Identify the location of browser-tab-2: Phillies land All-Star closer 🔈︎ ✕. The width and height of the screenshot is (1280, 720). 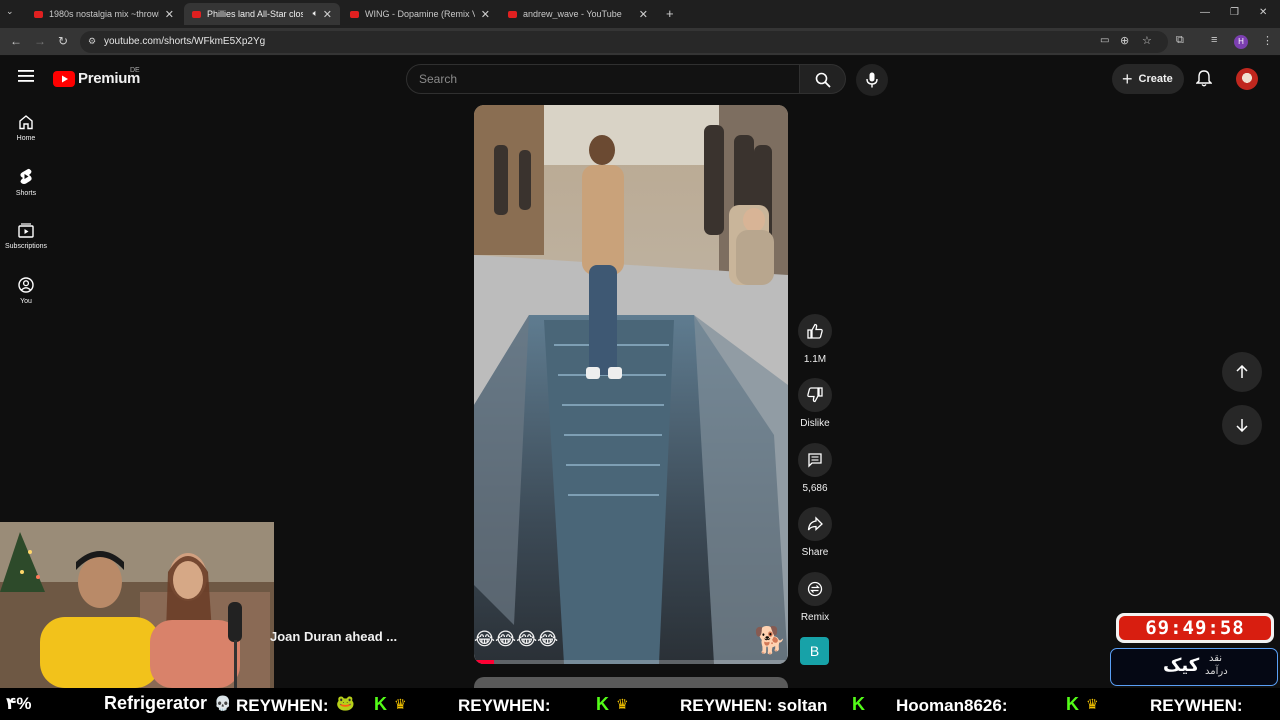
(262, 14).